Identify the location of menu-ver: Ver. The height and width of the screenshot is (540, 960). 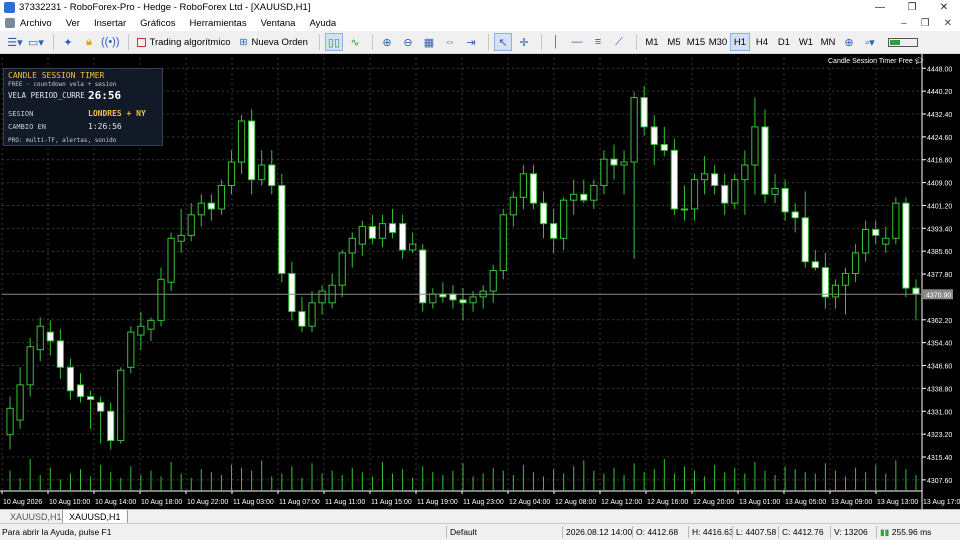
(73, 23).